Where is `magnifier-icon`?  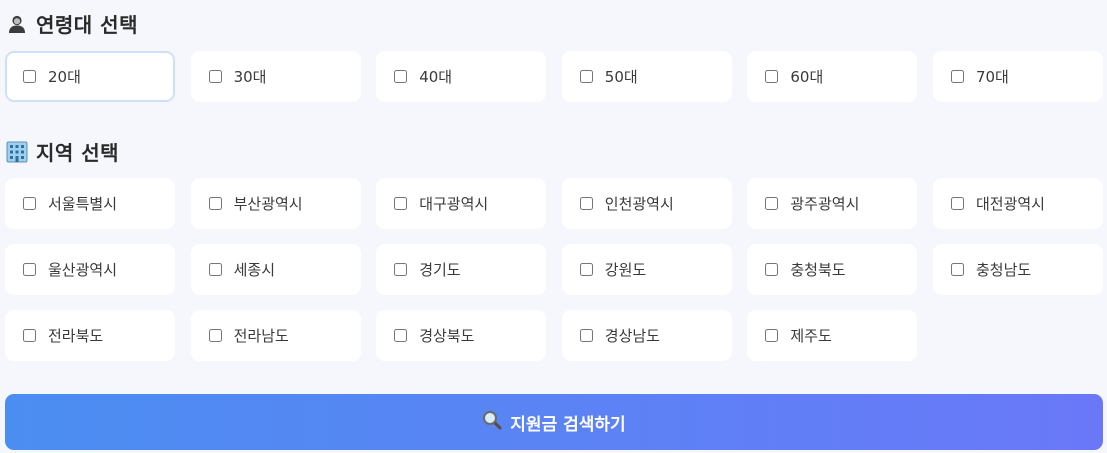
magnifier-icon is located at coordinates (492, 422).